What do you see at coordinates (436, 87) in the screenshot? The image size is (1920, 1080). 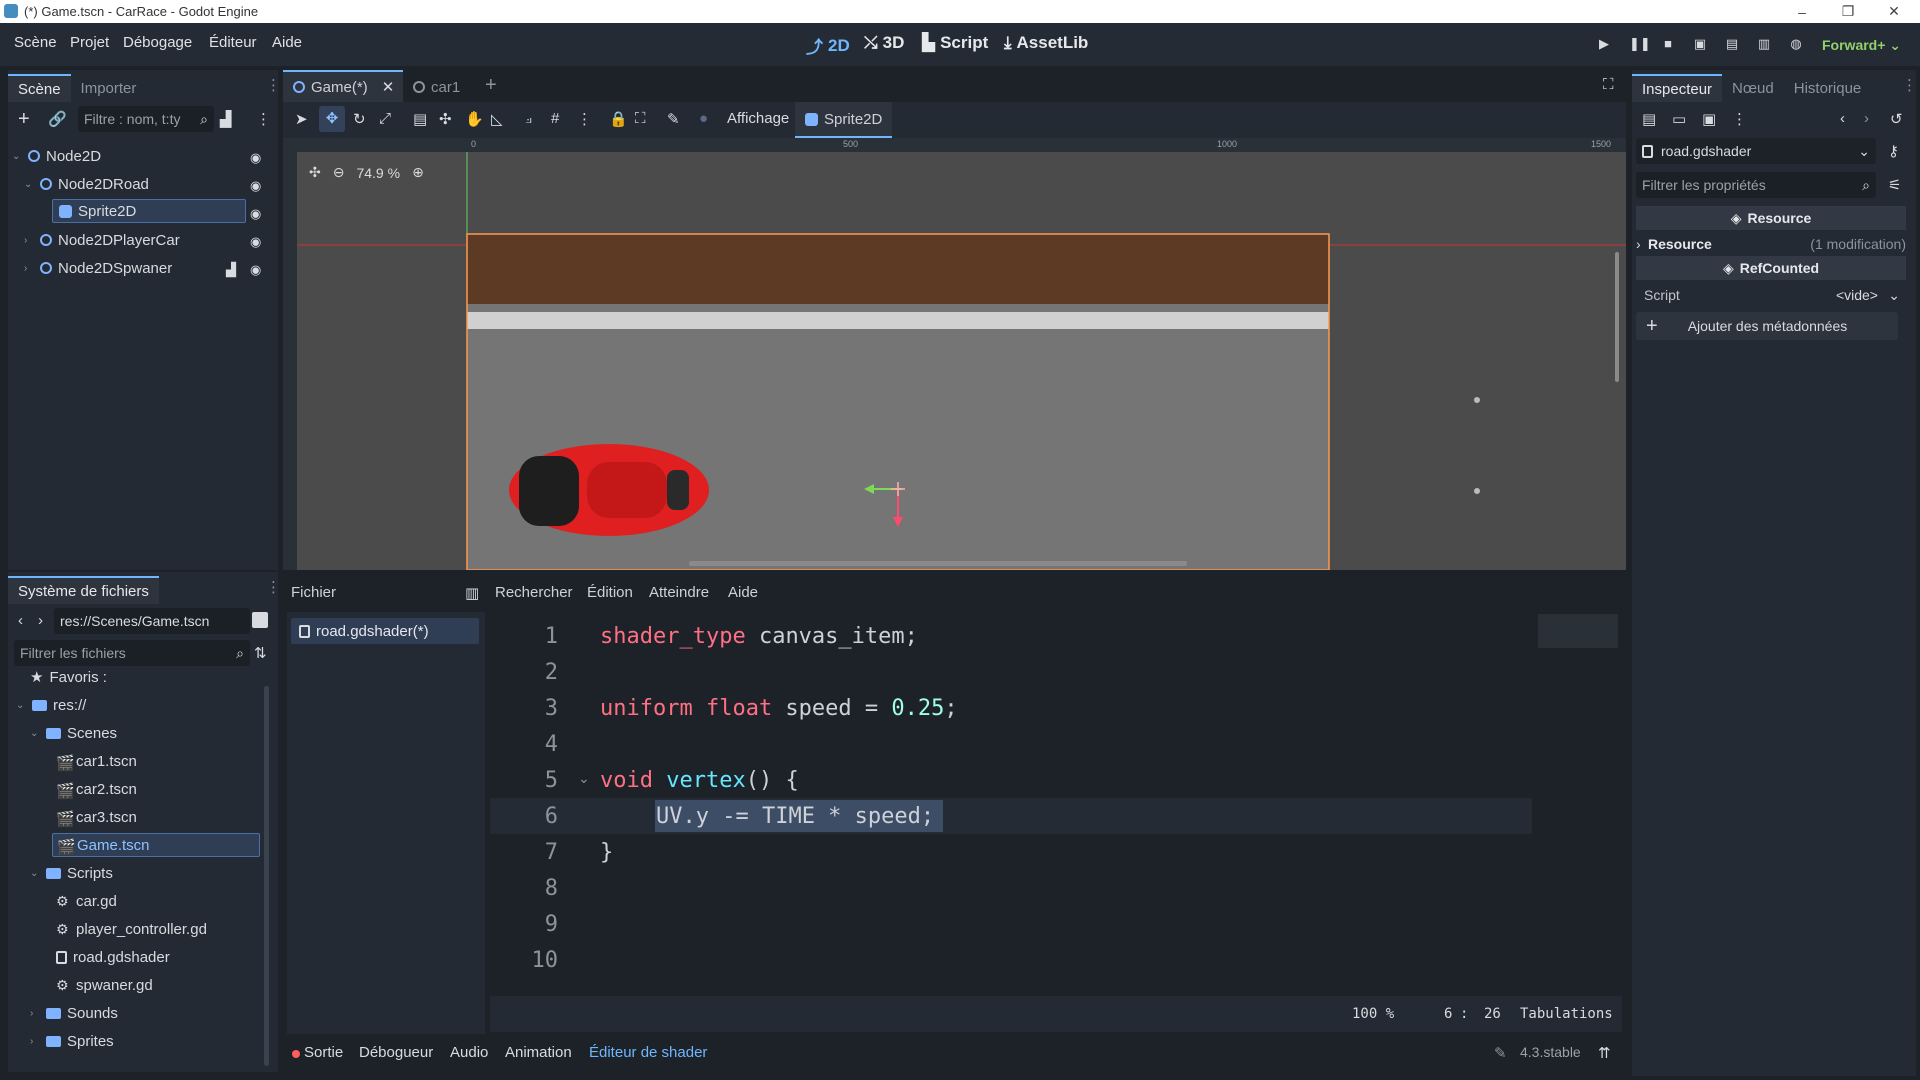 I see `scene-tab-car1: car1` at bounding box center [436, 87].